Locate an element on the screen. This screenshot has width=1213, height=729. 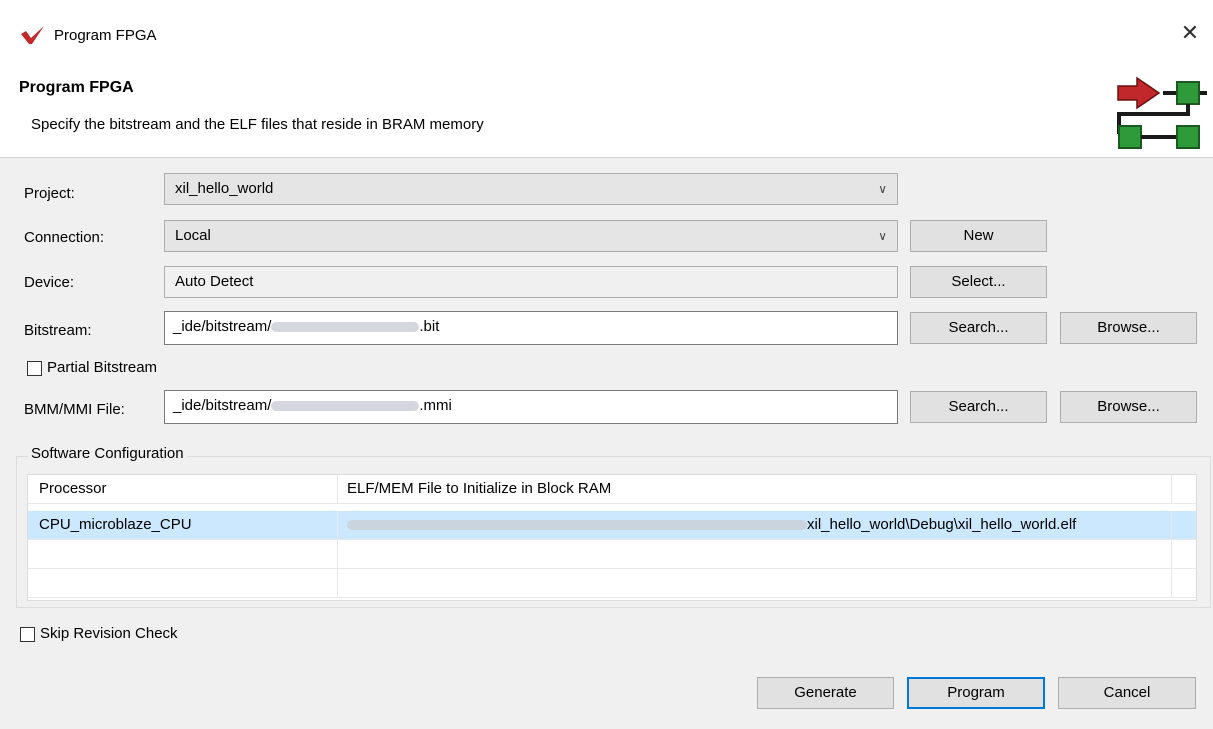
bmm-path-suffix: .mmi is located at coordinates (435, 405).